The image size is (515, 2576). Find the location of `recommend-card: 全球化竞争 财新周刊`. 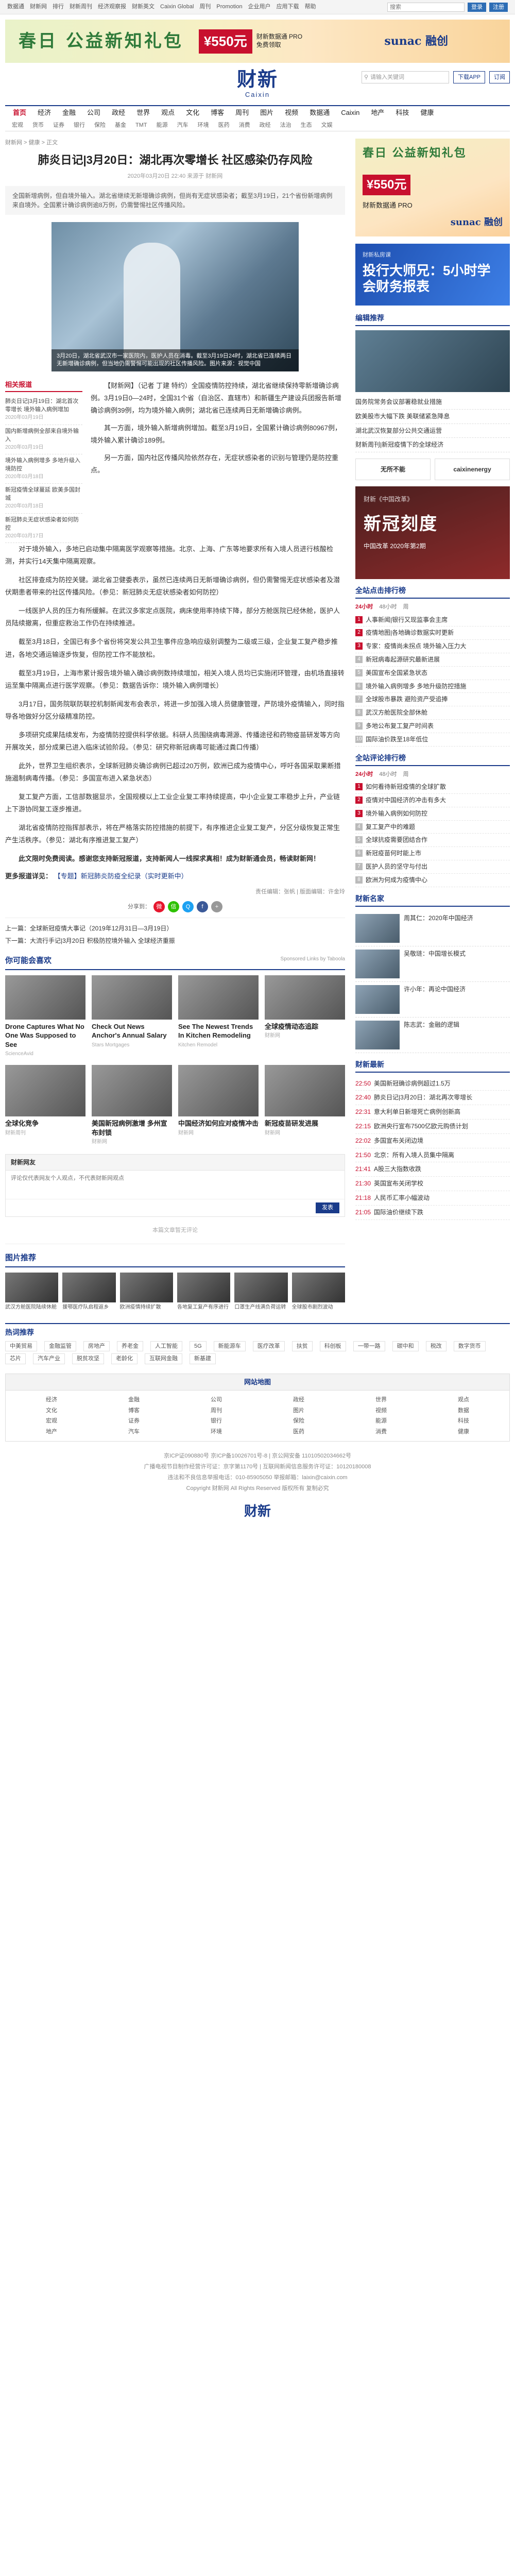

recommend-card: 全球化竞争 财新周刊 is located at coordinates (45, 1105).